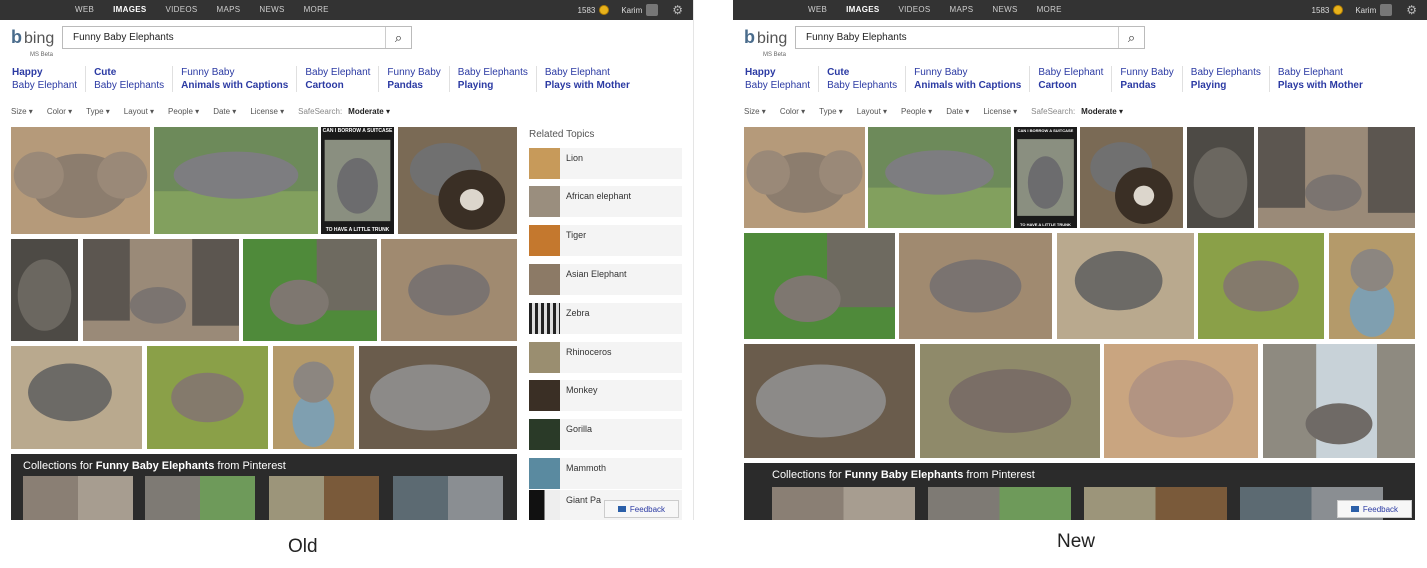 This screenshot has height=568, width=1427. Describe the element at coordinates (605, 279) in the screenshot. I see `related-topic-asian-elephant: Asian Elephant` at that location.